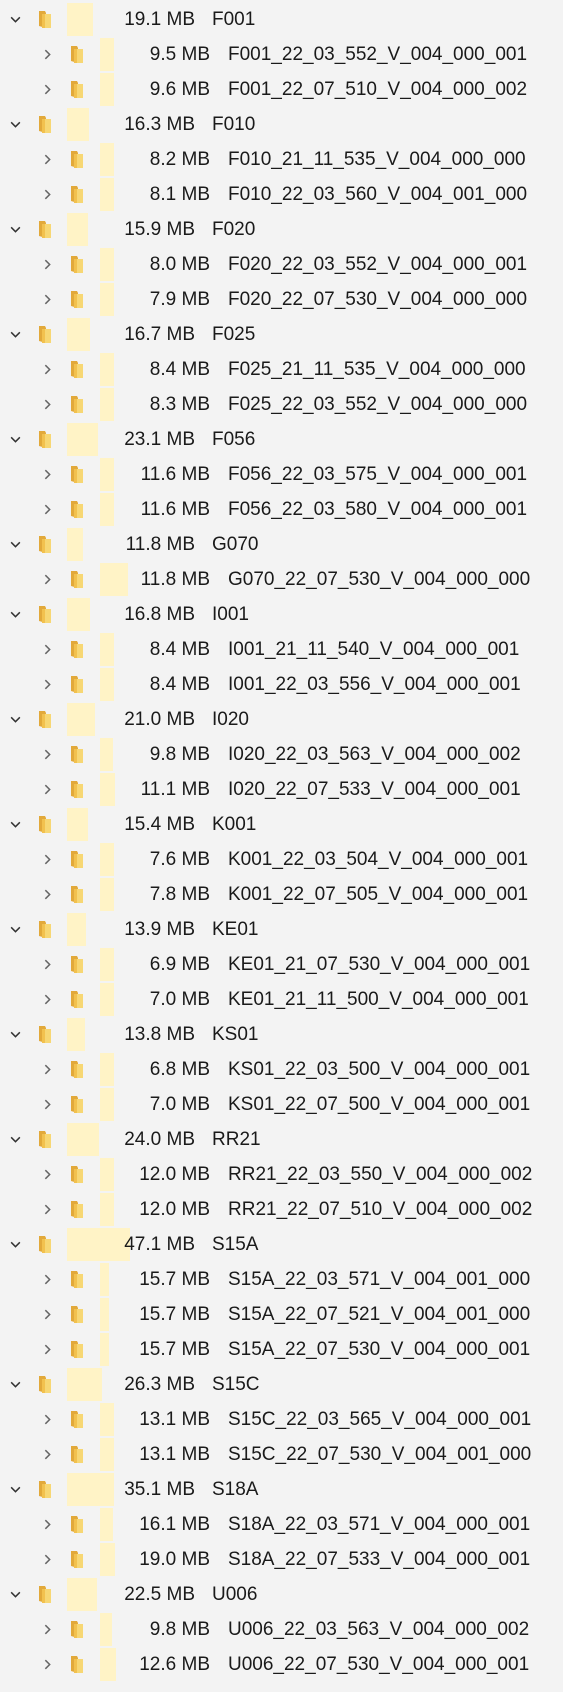 Image resolution: width=563 pixels, height=1692 pixels. Describe the element at coordinates (281, 1174) in the screenshot. I see `subfolder-row: 12.0 MB RR21_22_03_550_V_004_000_002` at that location.